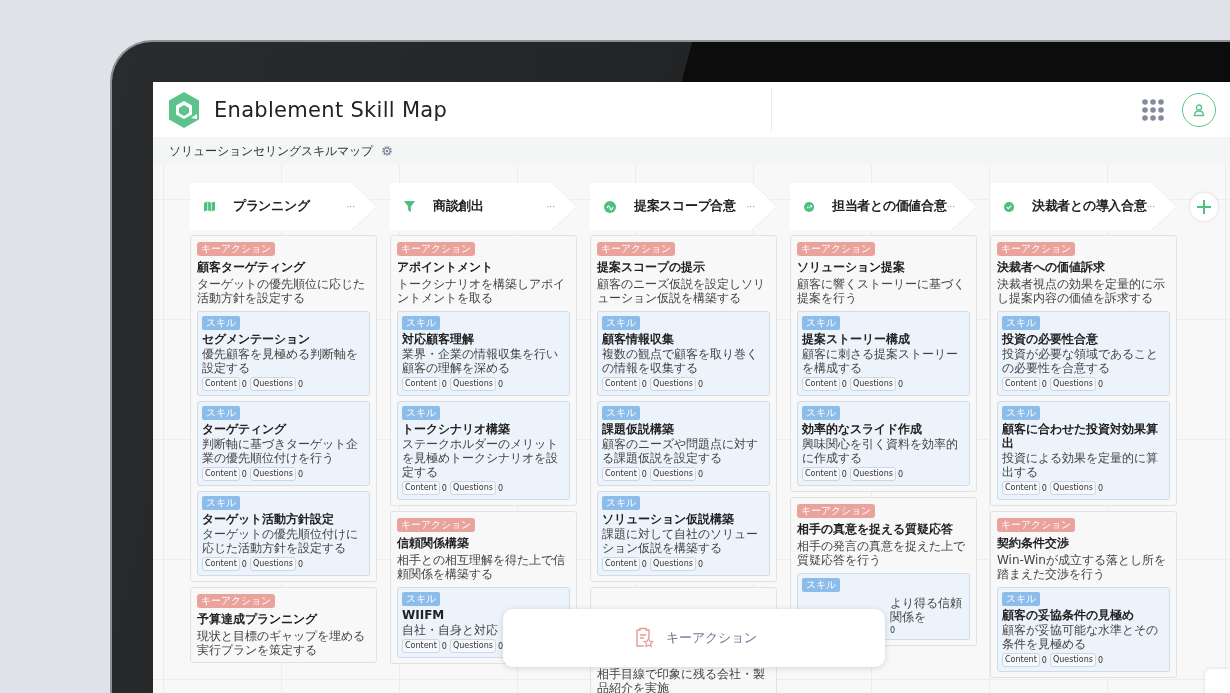 This screenshot has width=1230, height=693. I want to click on skill-card: スキル 顧客の妥協条件の見極め 顧客が妥協可能な水準とその条件を見極める Content 0 Questions 0, so click(1083, 629).